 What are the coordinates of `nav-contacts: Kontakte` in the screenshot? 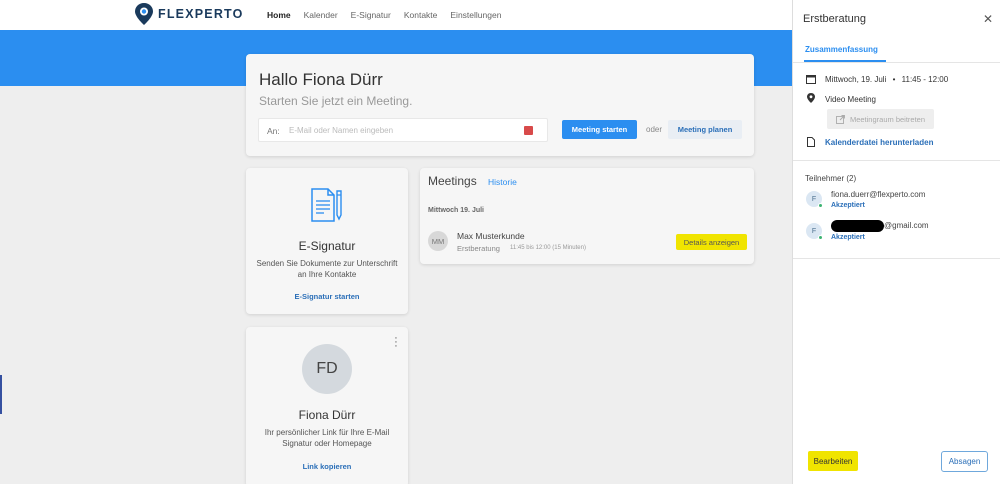 It's located at (421, 15).